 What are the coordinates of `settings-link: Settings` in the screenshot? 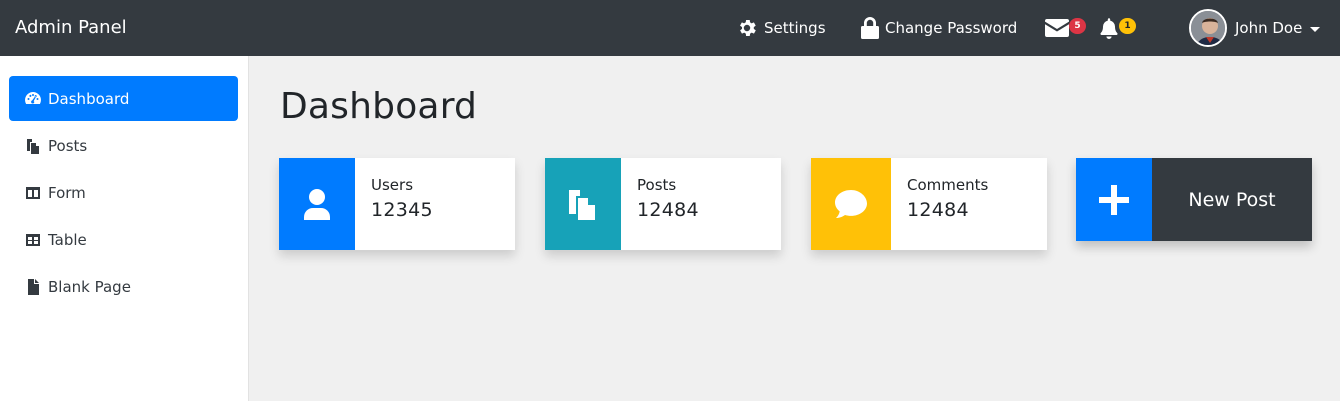 It's located at (781, 28).